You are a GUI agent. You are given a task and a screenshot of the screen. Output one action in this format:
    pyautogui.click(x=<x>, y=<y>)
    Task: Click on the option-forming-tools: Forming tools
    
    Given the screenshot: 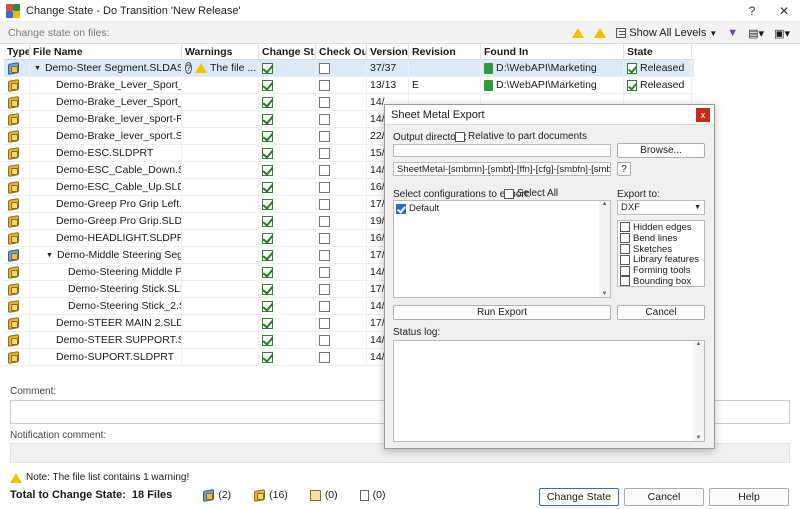 What is the action you would take?
    pyautogui.click(x=661, y=270)
    